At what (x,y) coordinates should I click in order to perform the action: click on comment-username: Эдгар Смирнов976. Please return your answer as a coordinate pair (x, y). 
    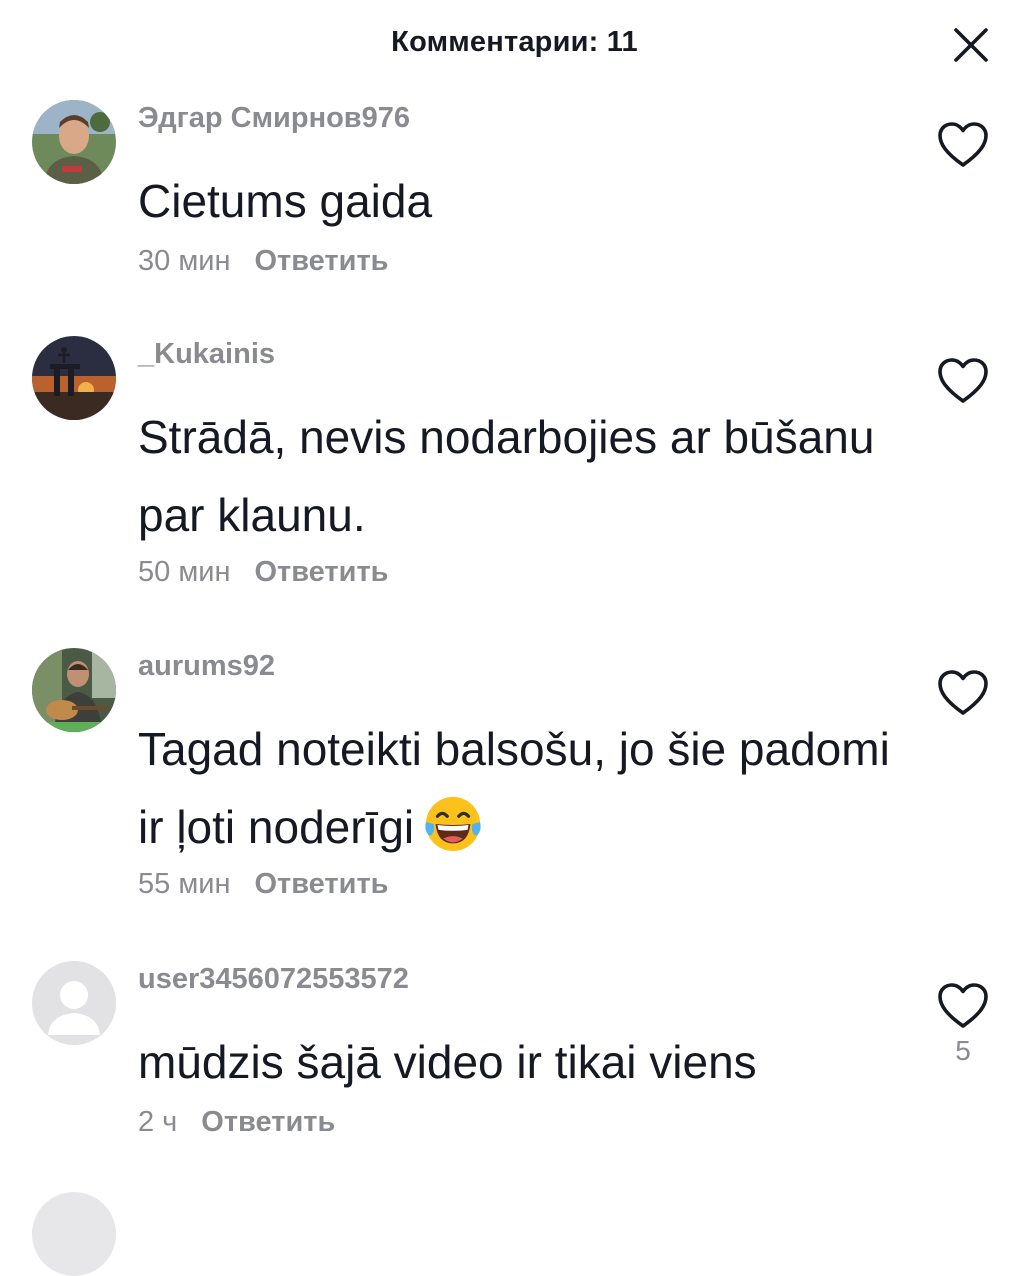
    Looking at the image, I should click on (274, 118).